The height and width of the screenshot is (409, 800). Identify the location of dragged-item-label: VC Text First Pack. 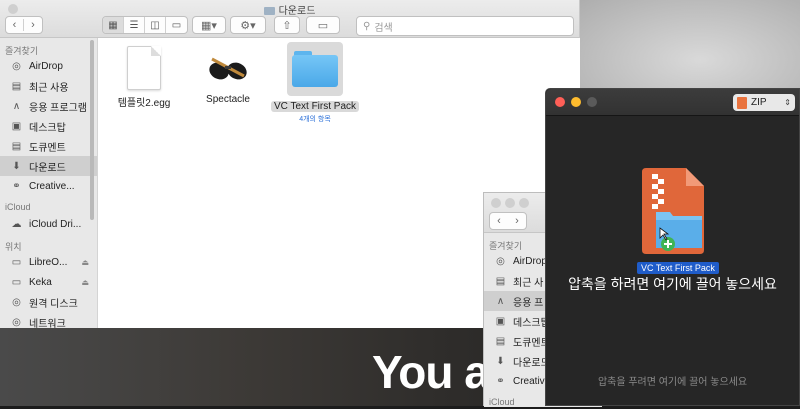
(678, 268).